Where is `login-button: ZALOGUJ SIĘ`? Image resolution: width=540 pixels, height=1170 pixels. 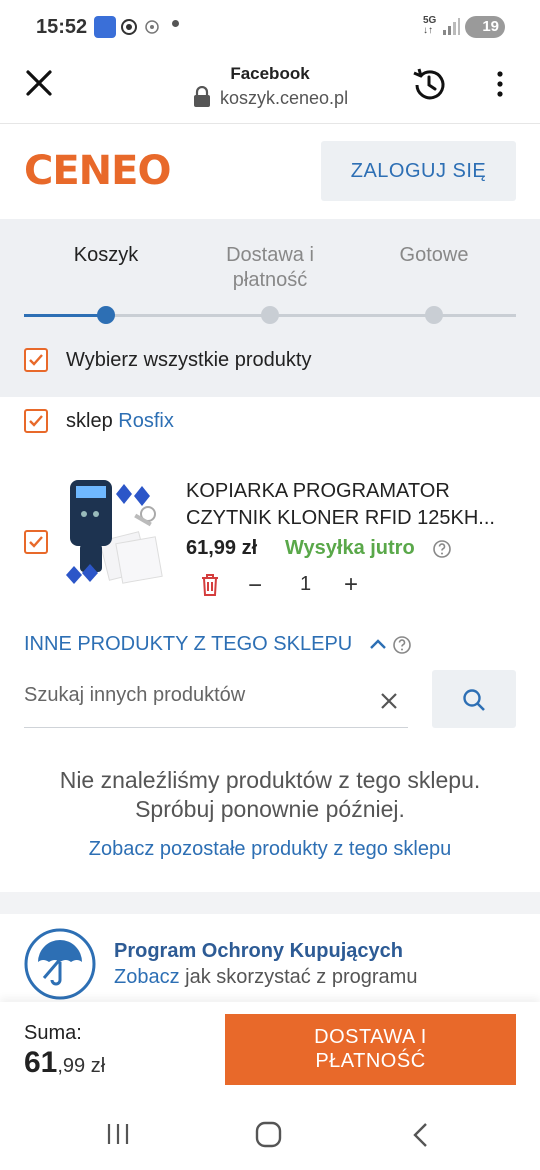 login-button: ZALOGUJ SIĘ is located at coordinates (418, 171).